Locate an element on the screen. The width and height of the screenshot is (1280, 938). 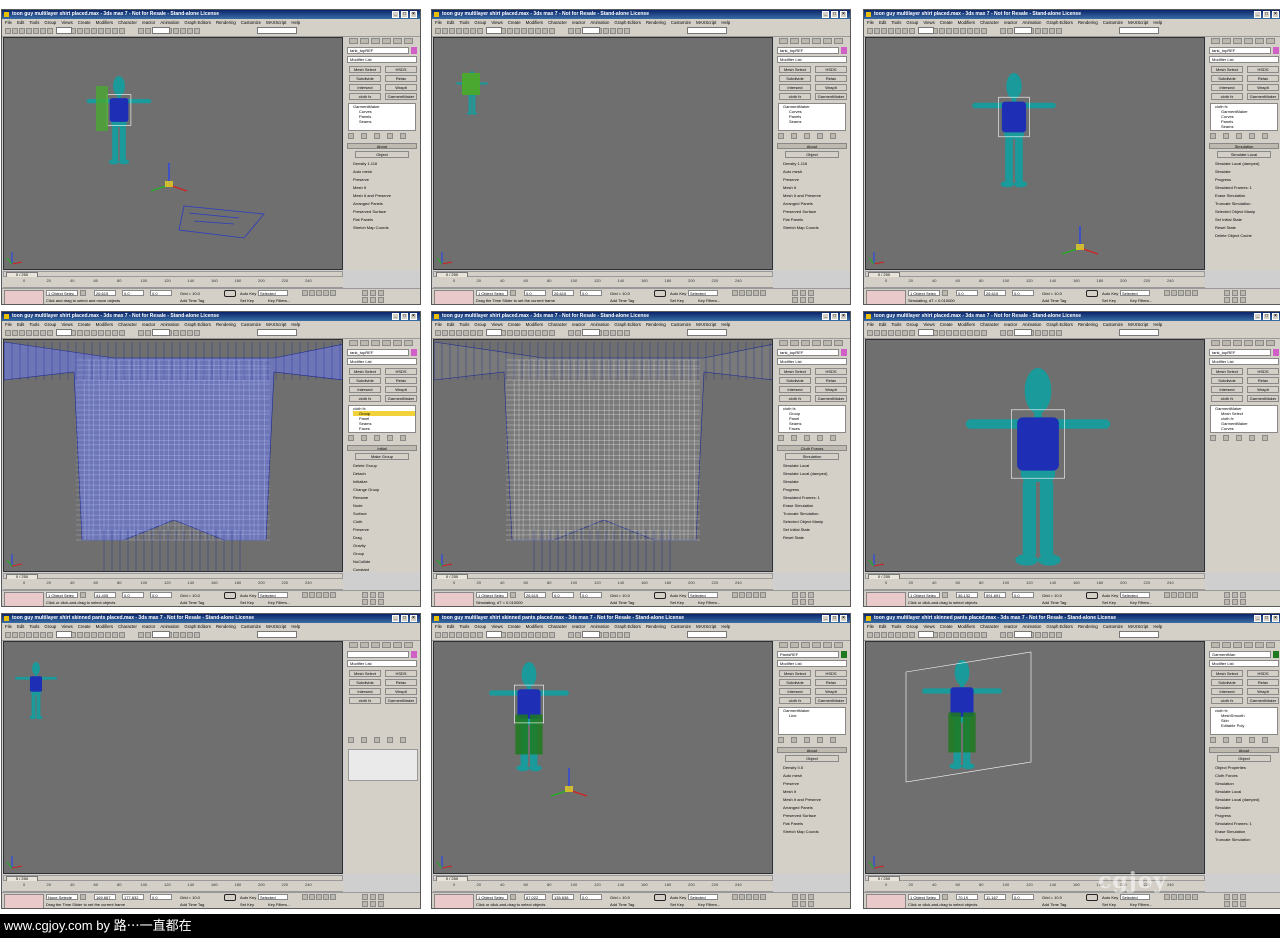
set-key-button: Set Key is located at coordinates (1109, 602).